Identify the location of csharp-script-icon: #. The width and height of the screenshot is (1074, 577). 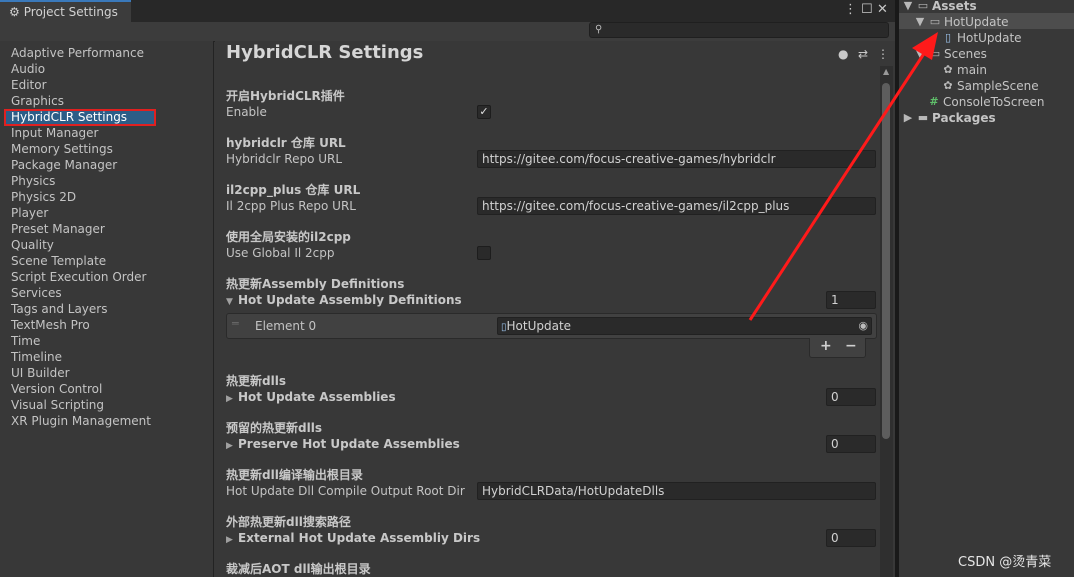
(934, 101).